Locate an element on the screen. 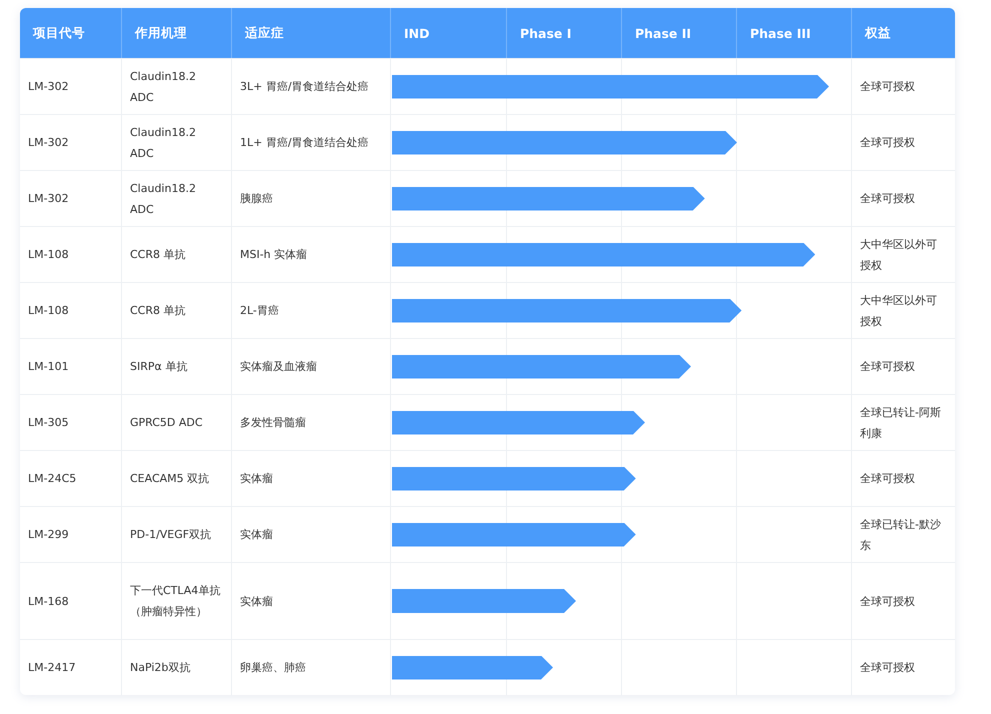  table-cell-text: LM-168 is located at coordinates (48, 602).